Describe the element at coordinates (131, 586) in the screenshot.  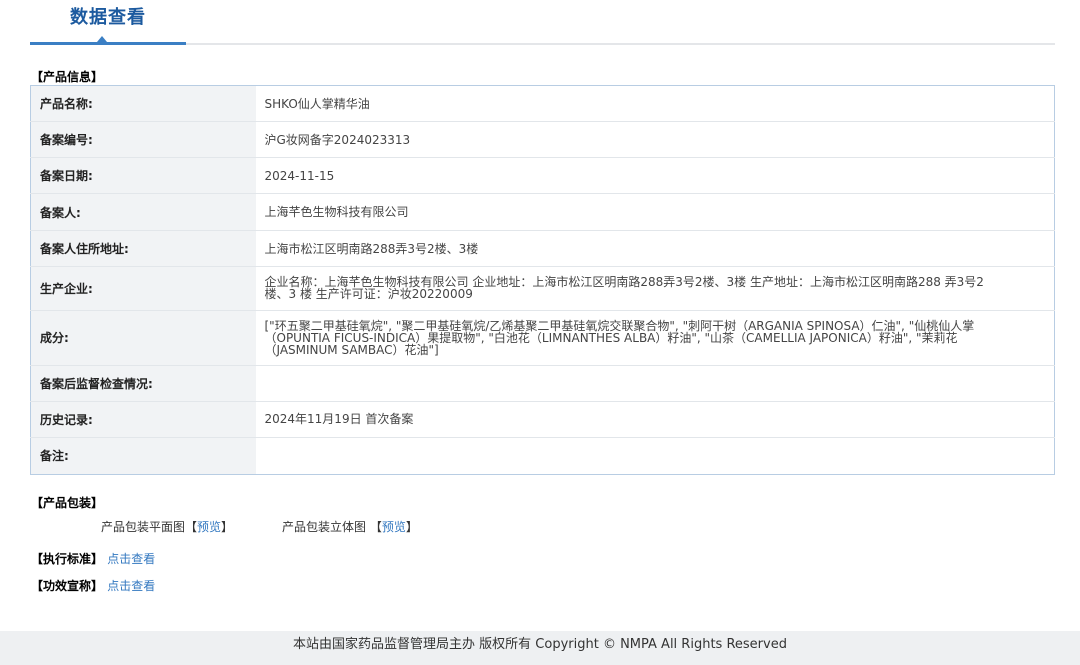
I see `efficacy-view-link: 点击查看` at that location.